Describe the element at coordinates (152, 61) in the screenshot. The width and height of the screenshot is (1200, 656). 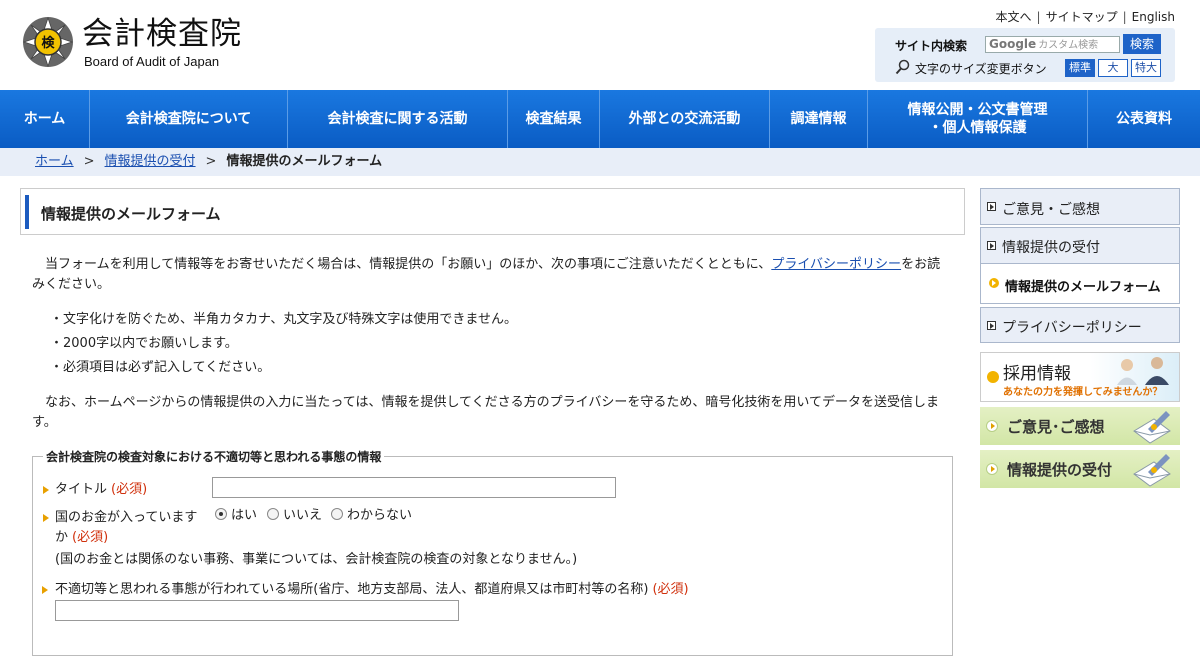
I see `logo-subtitle: Board of Audit of Japan` at that location.